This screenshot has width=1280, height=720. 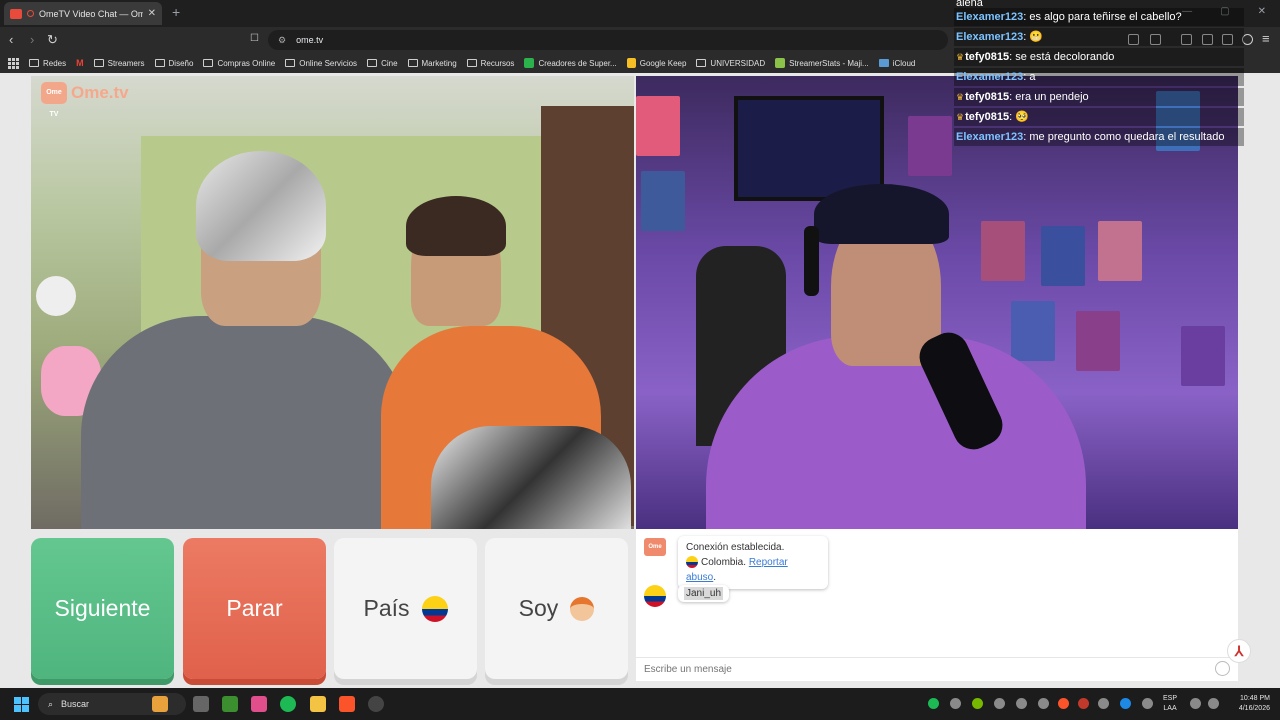 What do you see at coordinates (21, 704) in the screenshot?
I see `windows-start-icon` at bounding box center [21, 704].